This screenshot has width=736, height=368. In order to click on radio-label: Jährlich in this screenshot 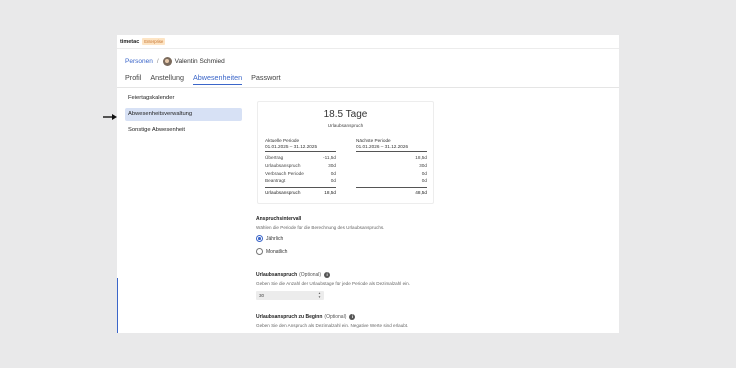, I will do `click(275, 238)`.